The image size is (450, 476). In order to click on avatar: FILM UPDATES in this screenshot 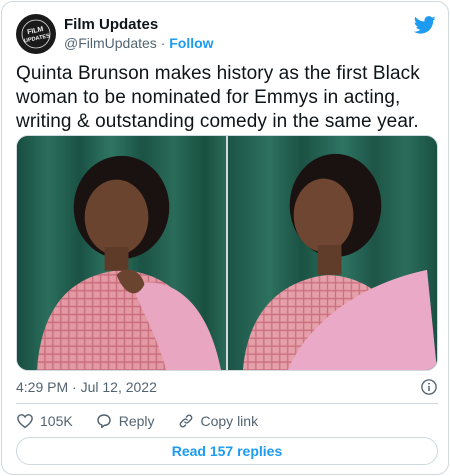, I will do `click(36, 34)`.